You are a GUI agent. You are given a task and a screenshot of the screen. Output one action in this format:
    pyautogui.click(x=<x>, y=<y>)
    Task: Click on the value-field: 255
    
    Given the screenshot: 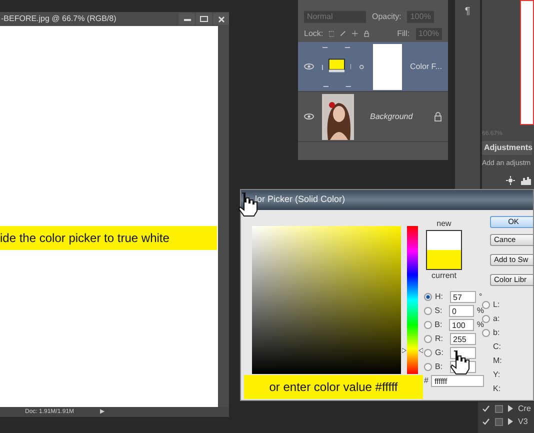 What is the action you would take?
    pyautogui.click(x=463, y=339)
    